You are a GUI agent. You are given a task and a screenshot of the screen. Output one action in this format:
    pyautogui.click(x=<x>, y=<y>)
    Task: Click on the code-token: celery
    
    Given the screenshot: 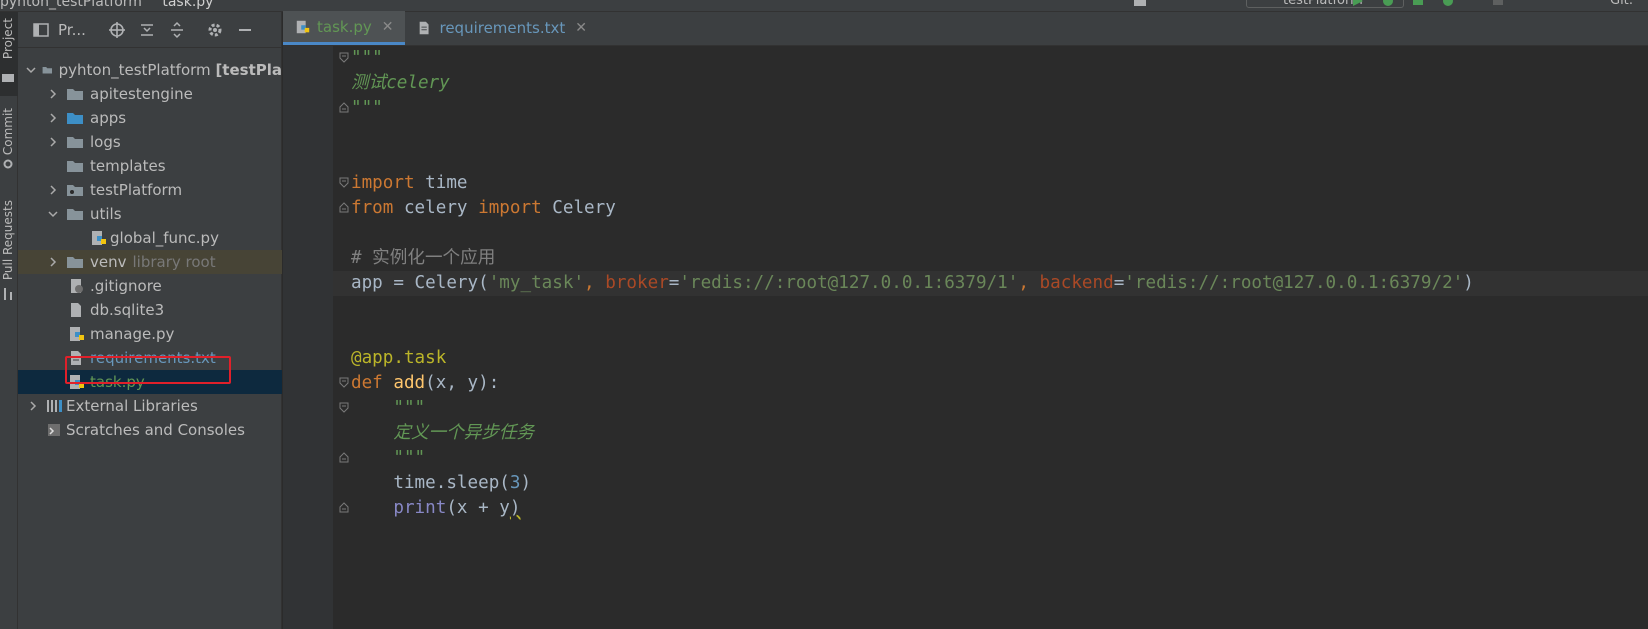 What is the action you would take?
    pyautogui.click(x=436, y=208)
    